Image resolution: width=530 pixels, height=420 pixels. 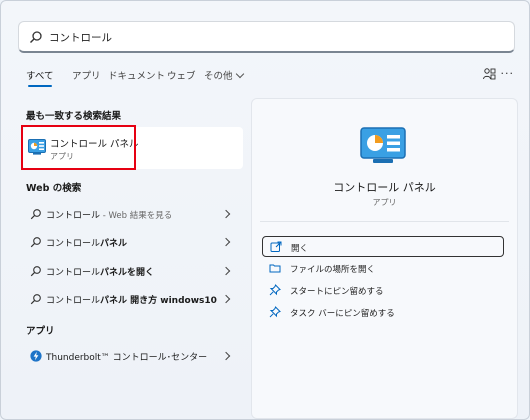 What do you see at coordinates (78, 147) in the screenshot?
I see `highlight-box` at bounding box center [78, 147].